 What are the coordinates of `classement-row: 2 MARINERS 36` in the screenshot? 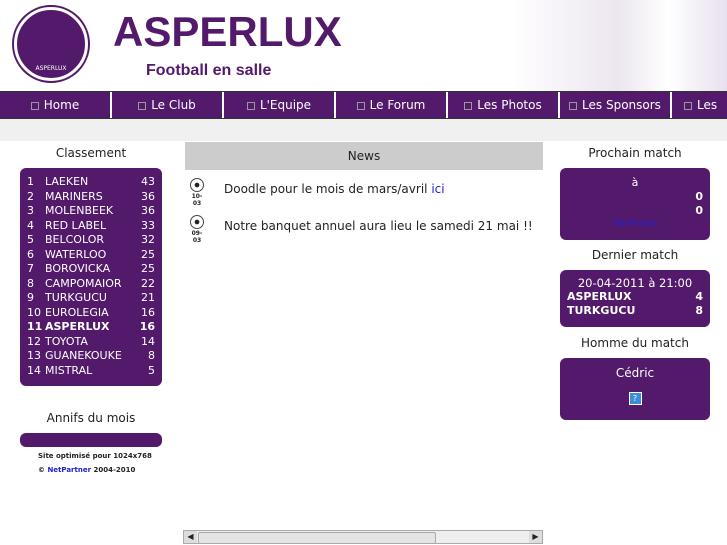 It's located at (91, 197).